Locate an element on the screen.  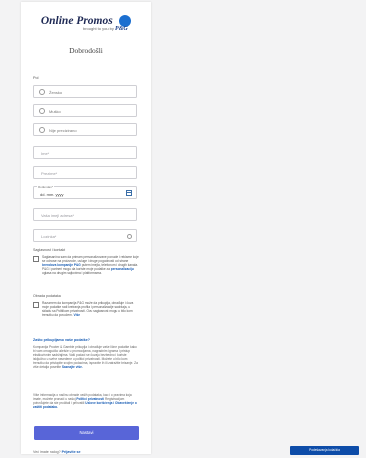
gender-option-label: Nije precizirano is located at coordinates (63, 130).